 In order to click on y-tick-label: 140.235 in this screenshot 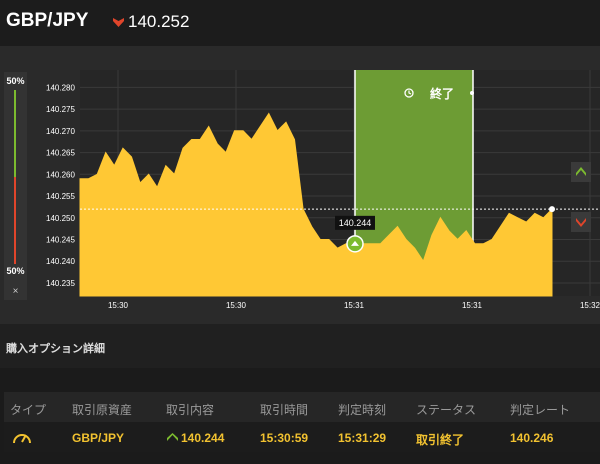, I will do `click(60, 283)`.